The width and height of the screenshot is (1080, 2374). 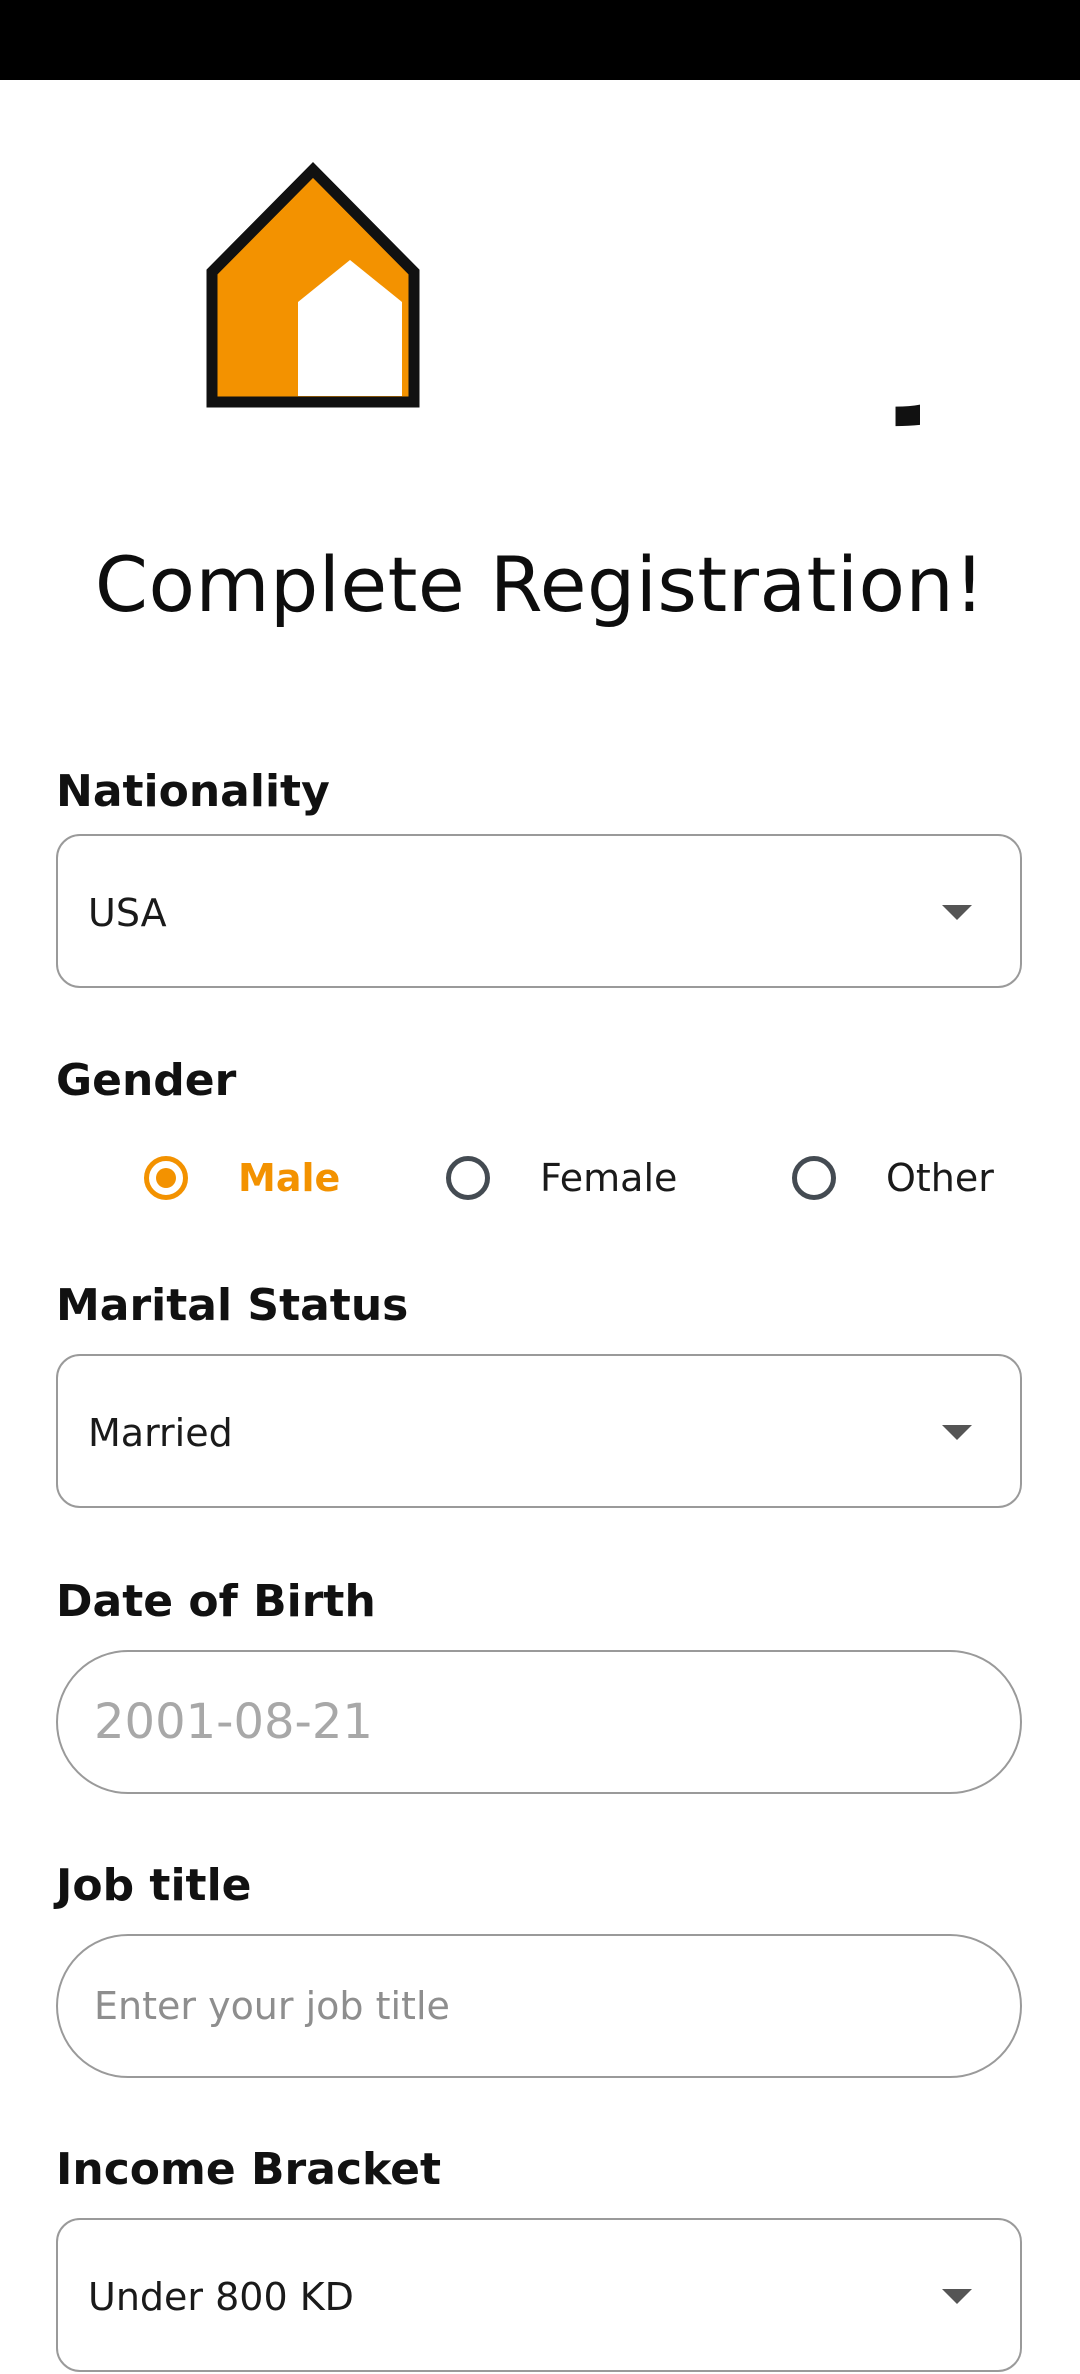 I want to click on radio-selected-icon, so click(x=166, y=1178).